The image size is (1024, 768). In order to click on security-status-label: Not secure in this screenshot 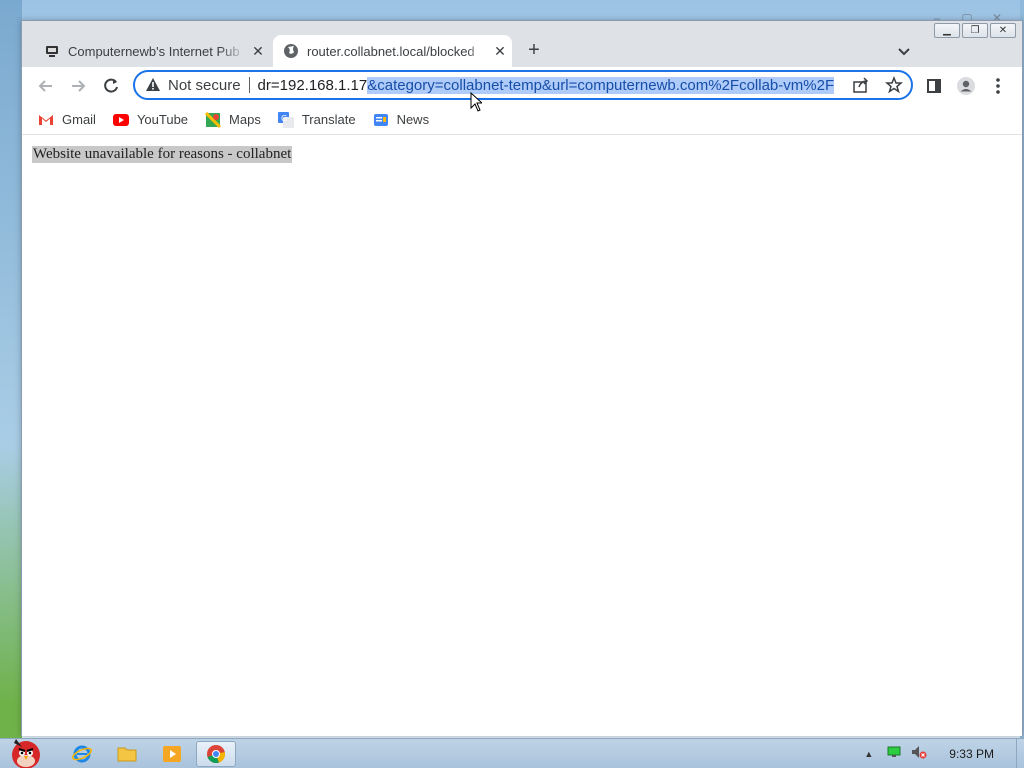, I will do `click(204, 85)`.